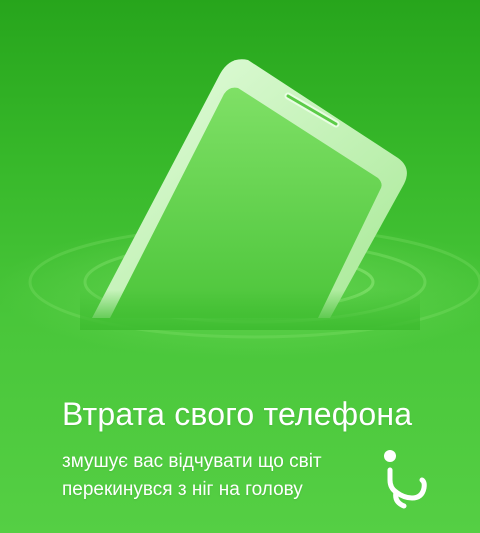 This screenshot has width=480, height=533. I want to click on subline-2: перекинувся з ніг на голову, so click(182, 489).